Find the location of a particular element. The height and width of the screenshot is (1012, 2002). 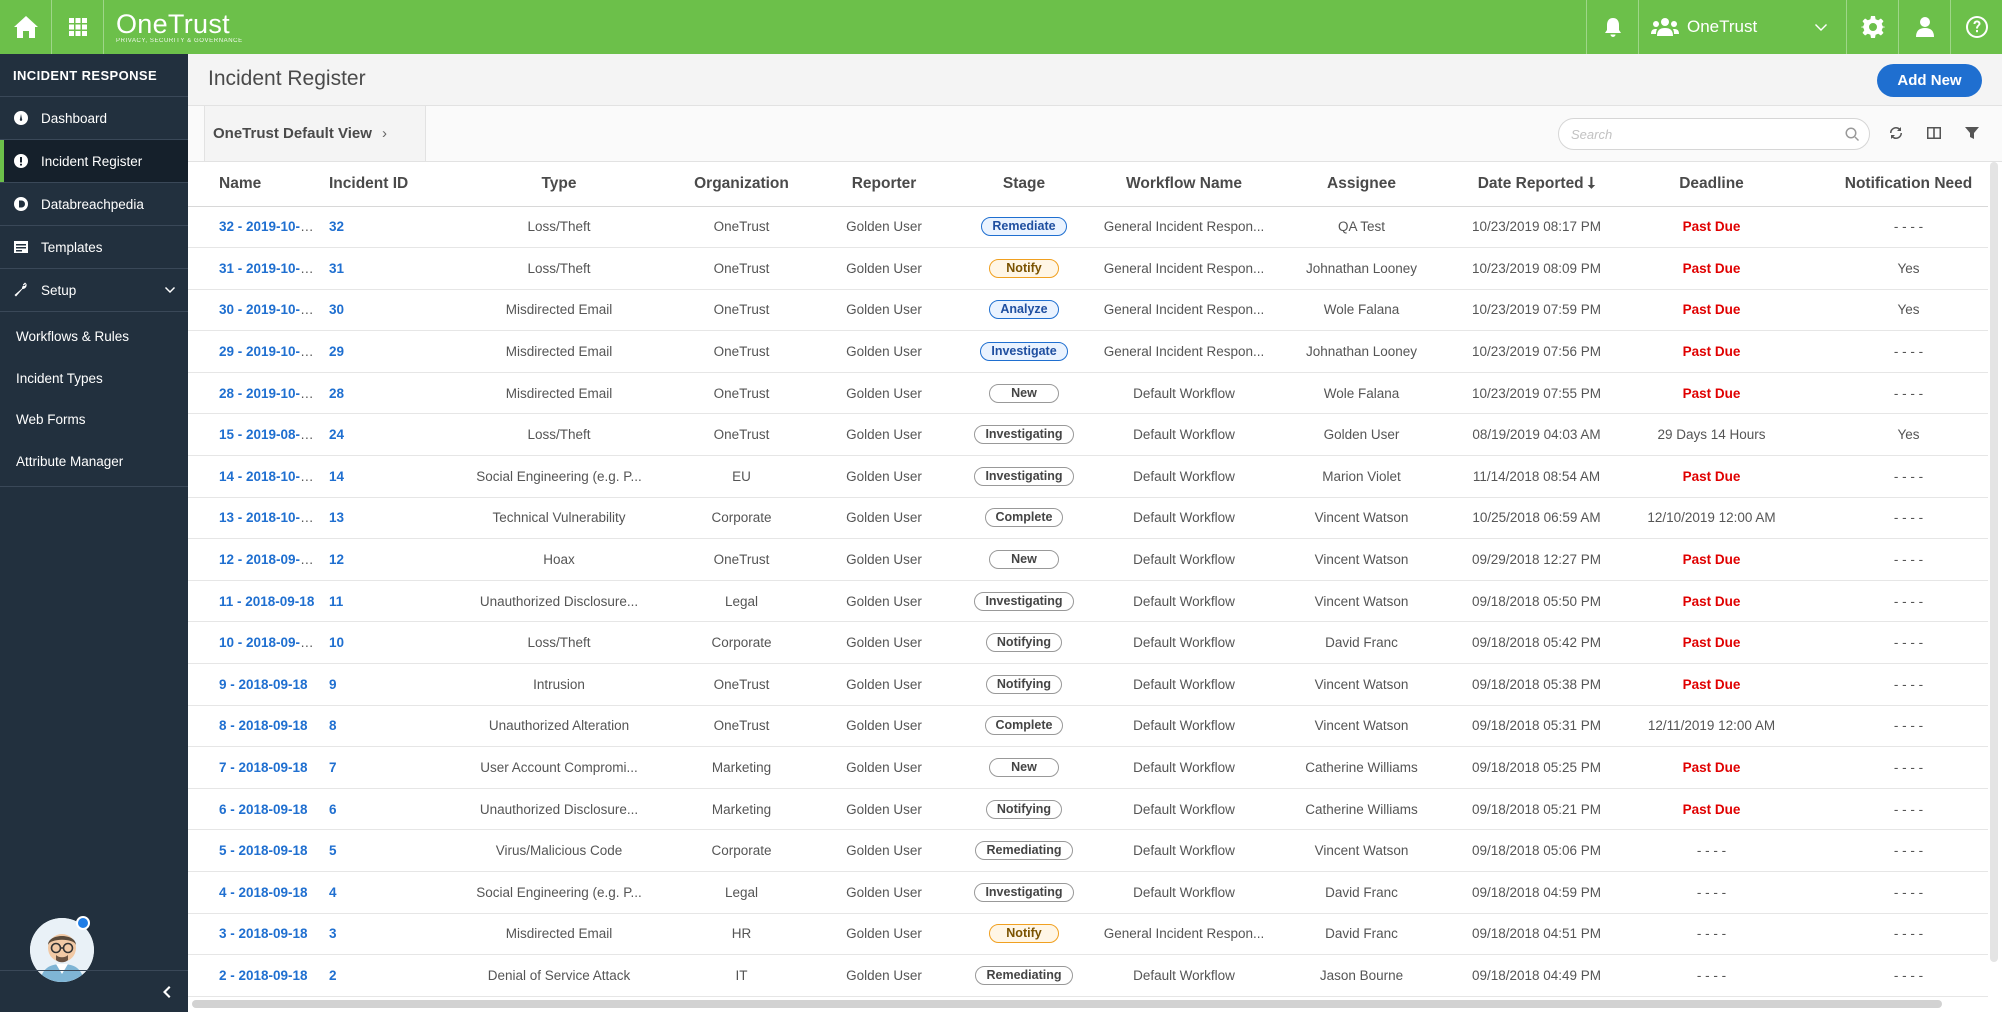

help-button is located at coordinates (1976, 27).